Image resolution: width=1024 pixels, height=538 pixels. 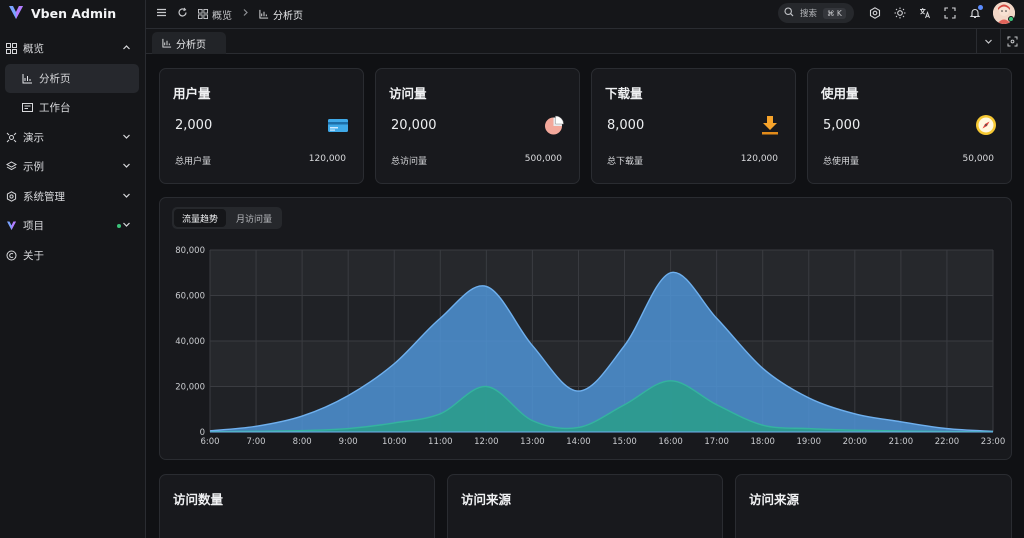 What do you see at coordinates (44, 196) in the screenshot?
I see `sidebar-item-label: 系统管理` at bounding box center [44, 196].